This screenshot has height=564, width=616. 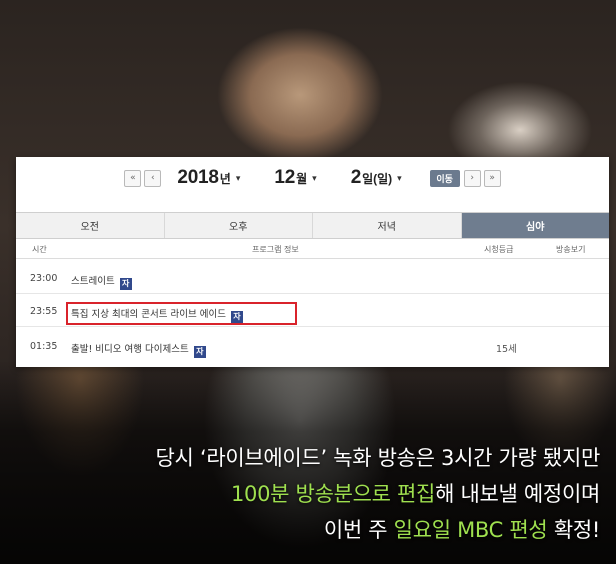 What do you see at coordinates (302, 179) in the screenshot?
I see `month-unit: 월` at bounding box center [302, 179].